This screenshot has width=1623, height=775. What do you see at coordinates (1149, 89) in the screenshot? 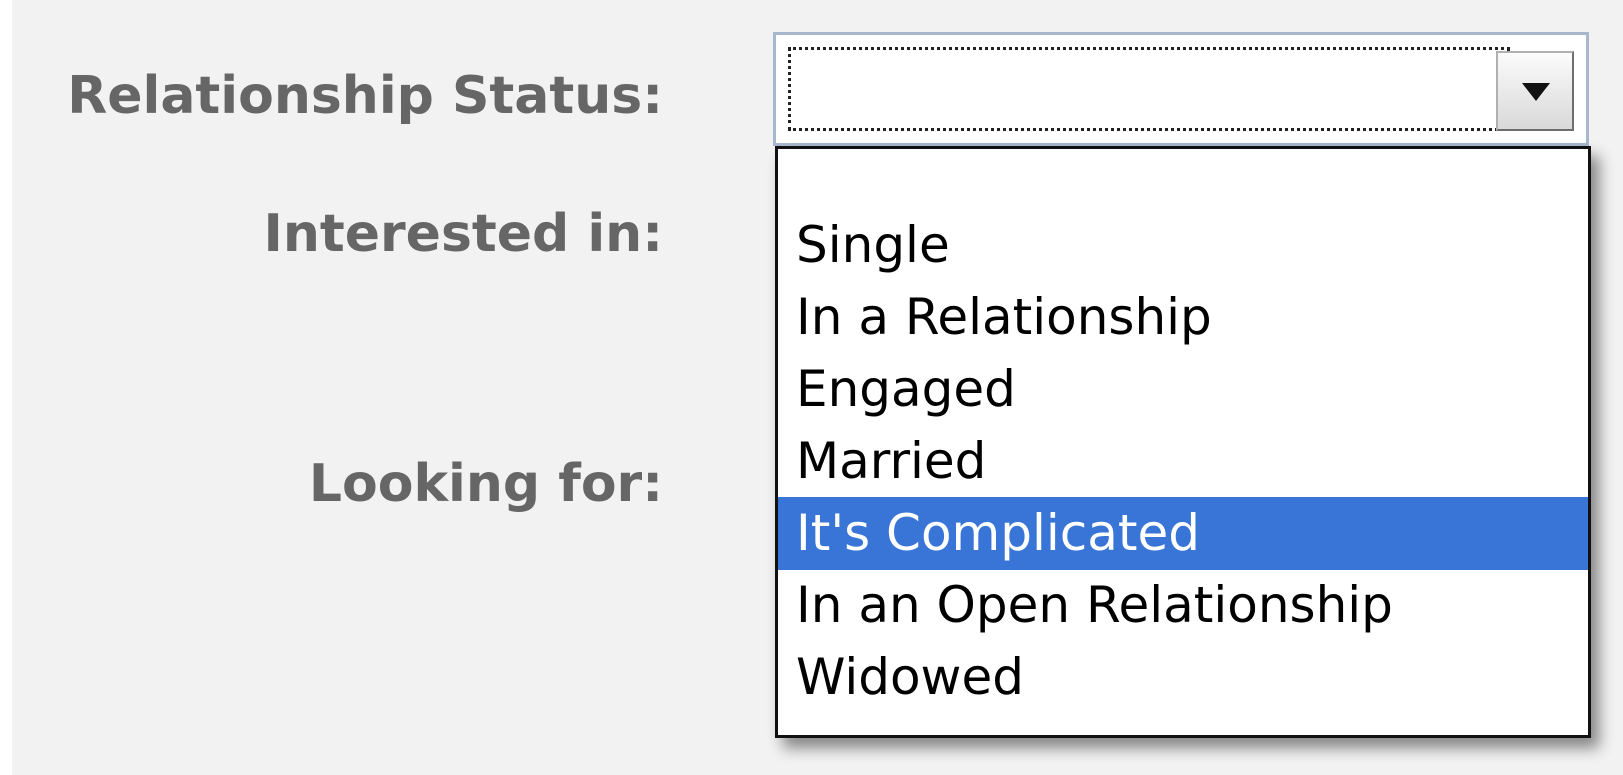
I see `relationship-status-value` at bounding box center [1149, 89].